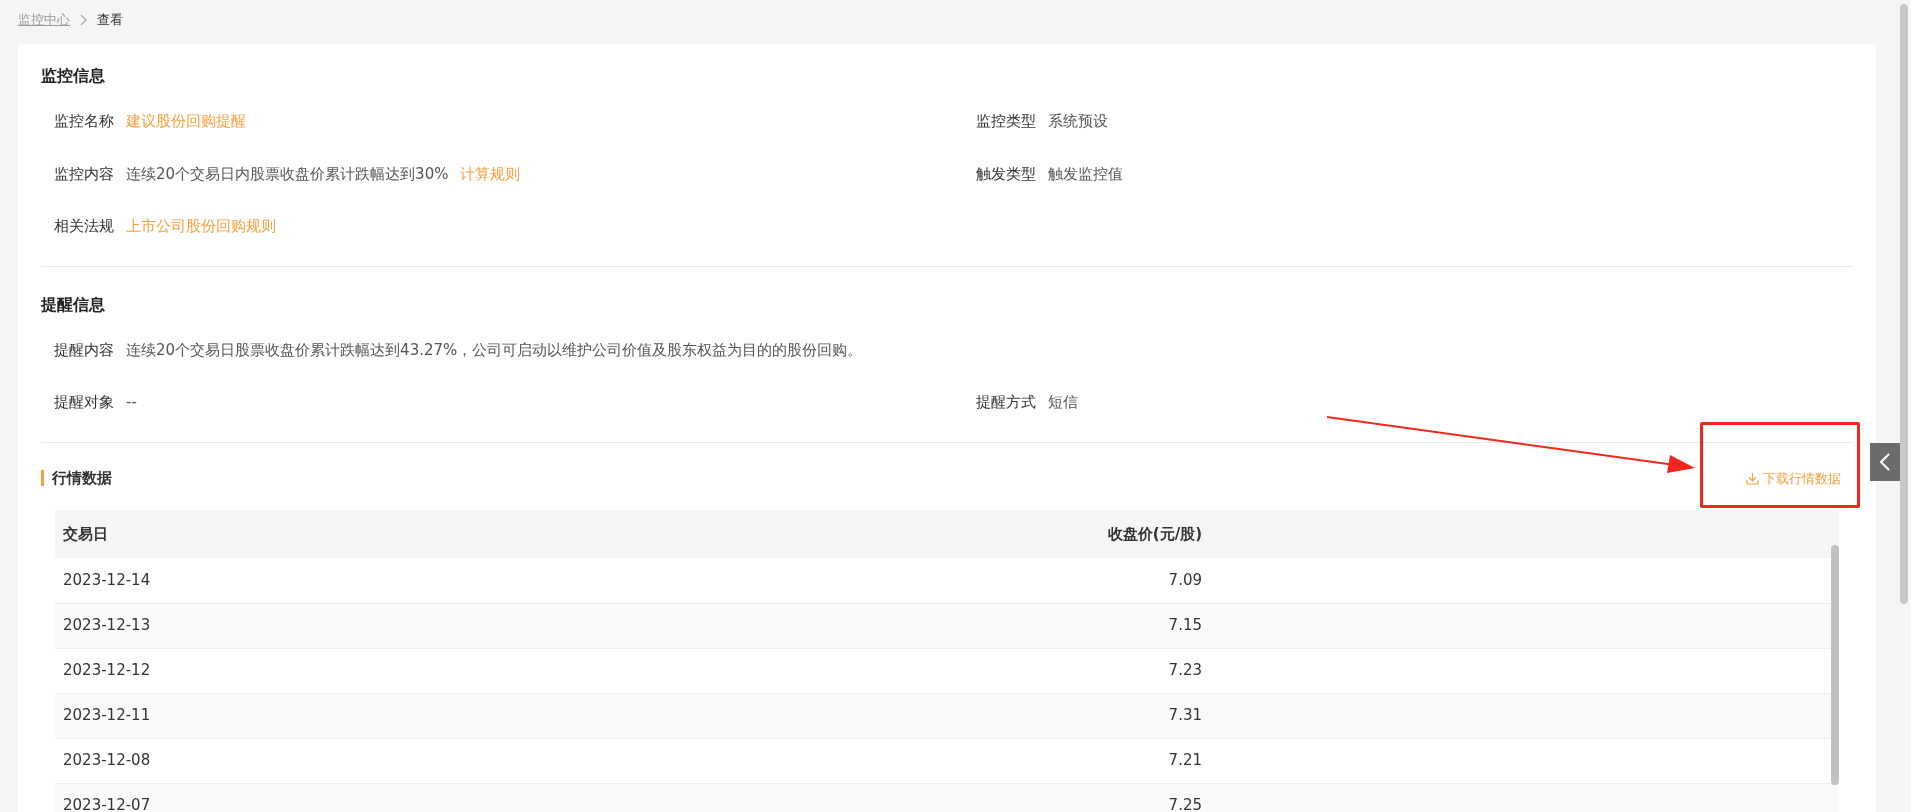 Image resolution: width=1911 pixels, height=812 pixels. I want to click on field-link: 建议股份回购提醒, so click(186, 121).